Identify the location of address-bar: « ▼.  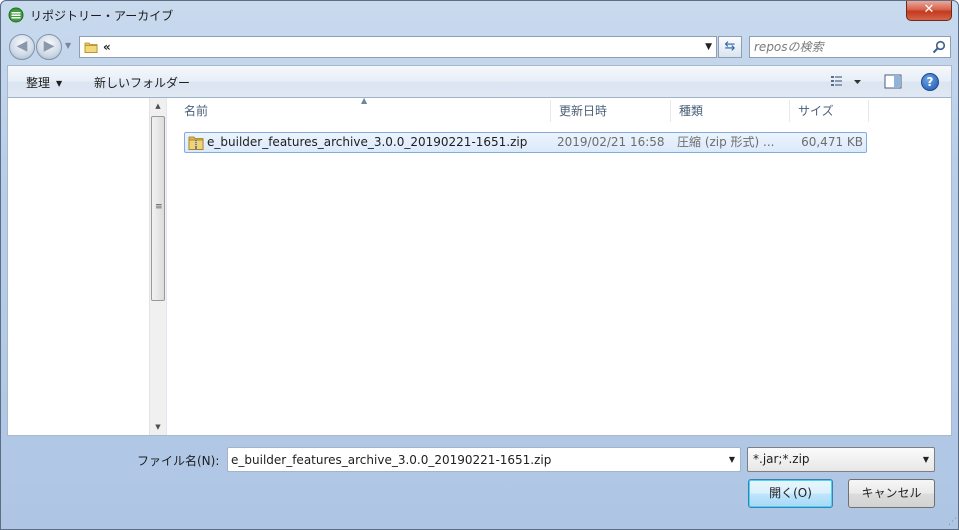
(398, 47).